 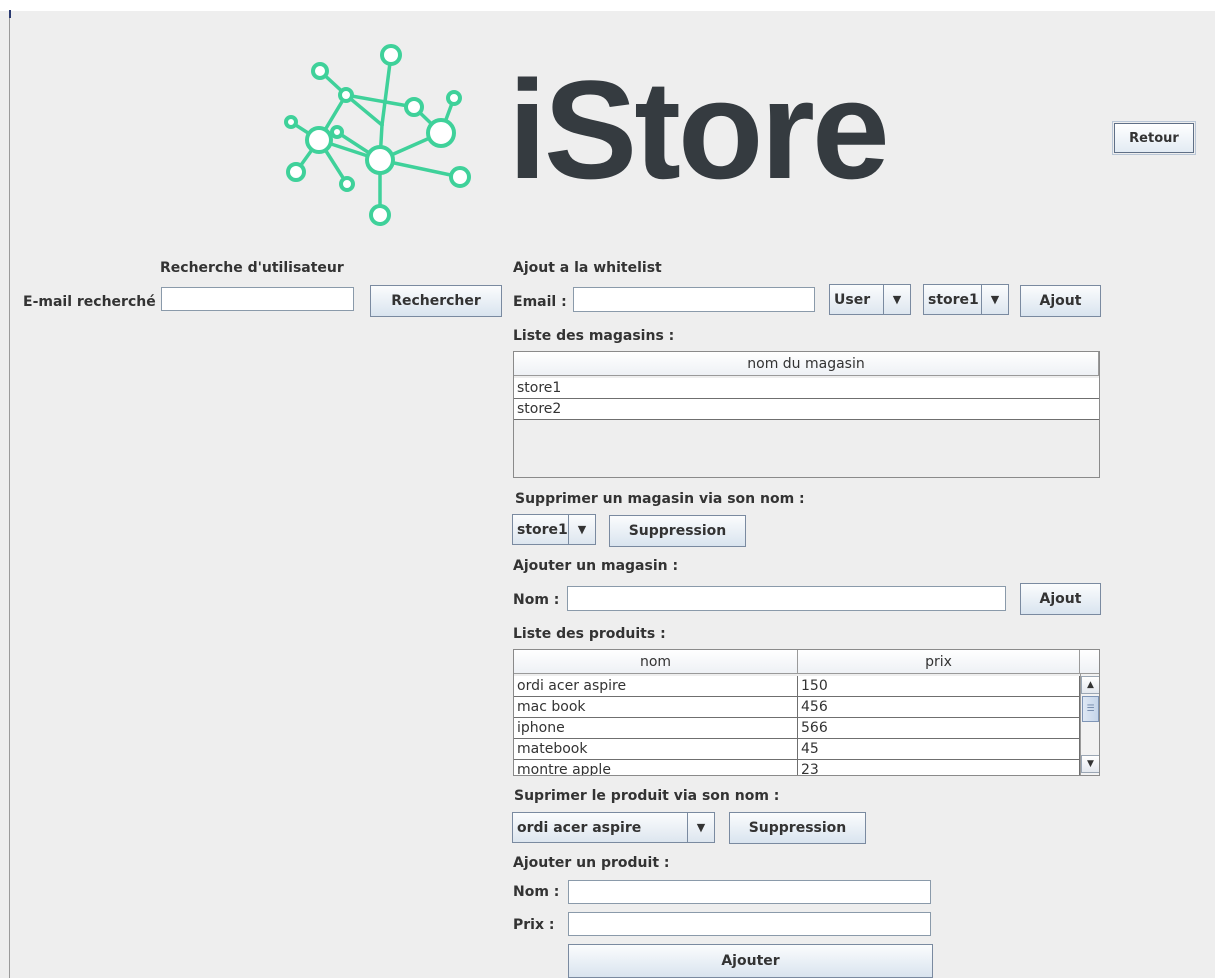 I want to click on stores-table: nom du magasin store1 store2, so click(x=806, y=414).